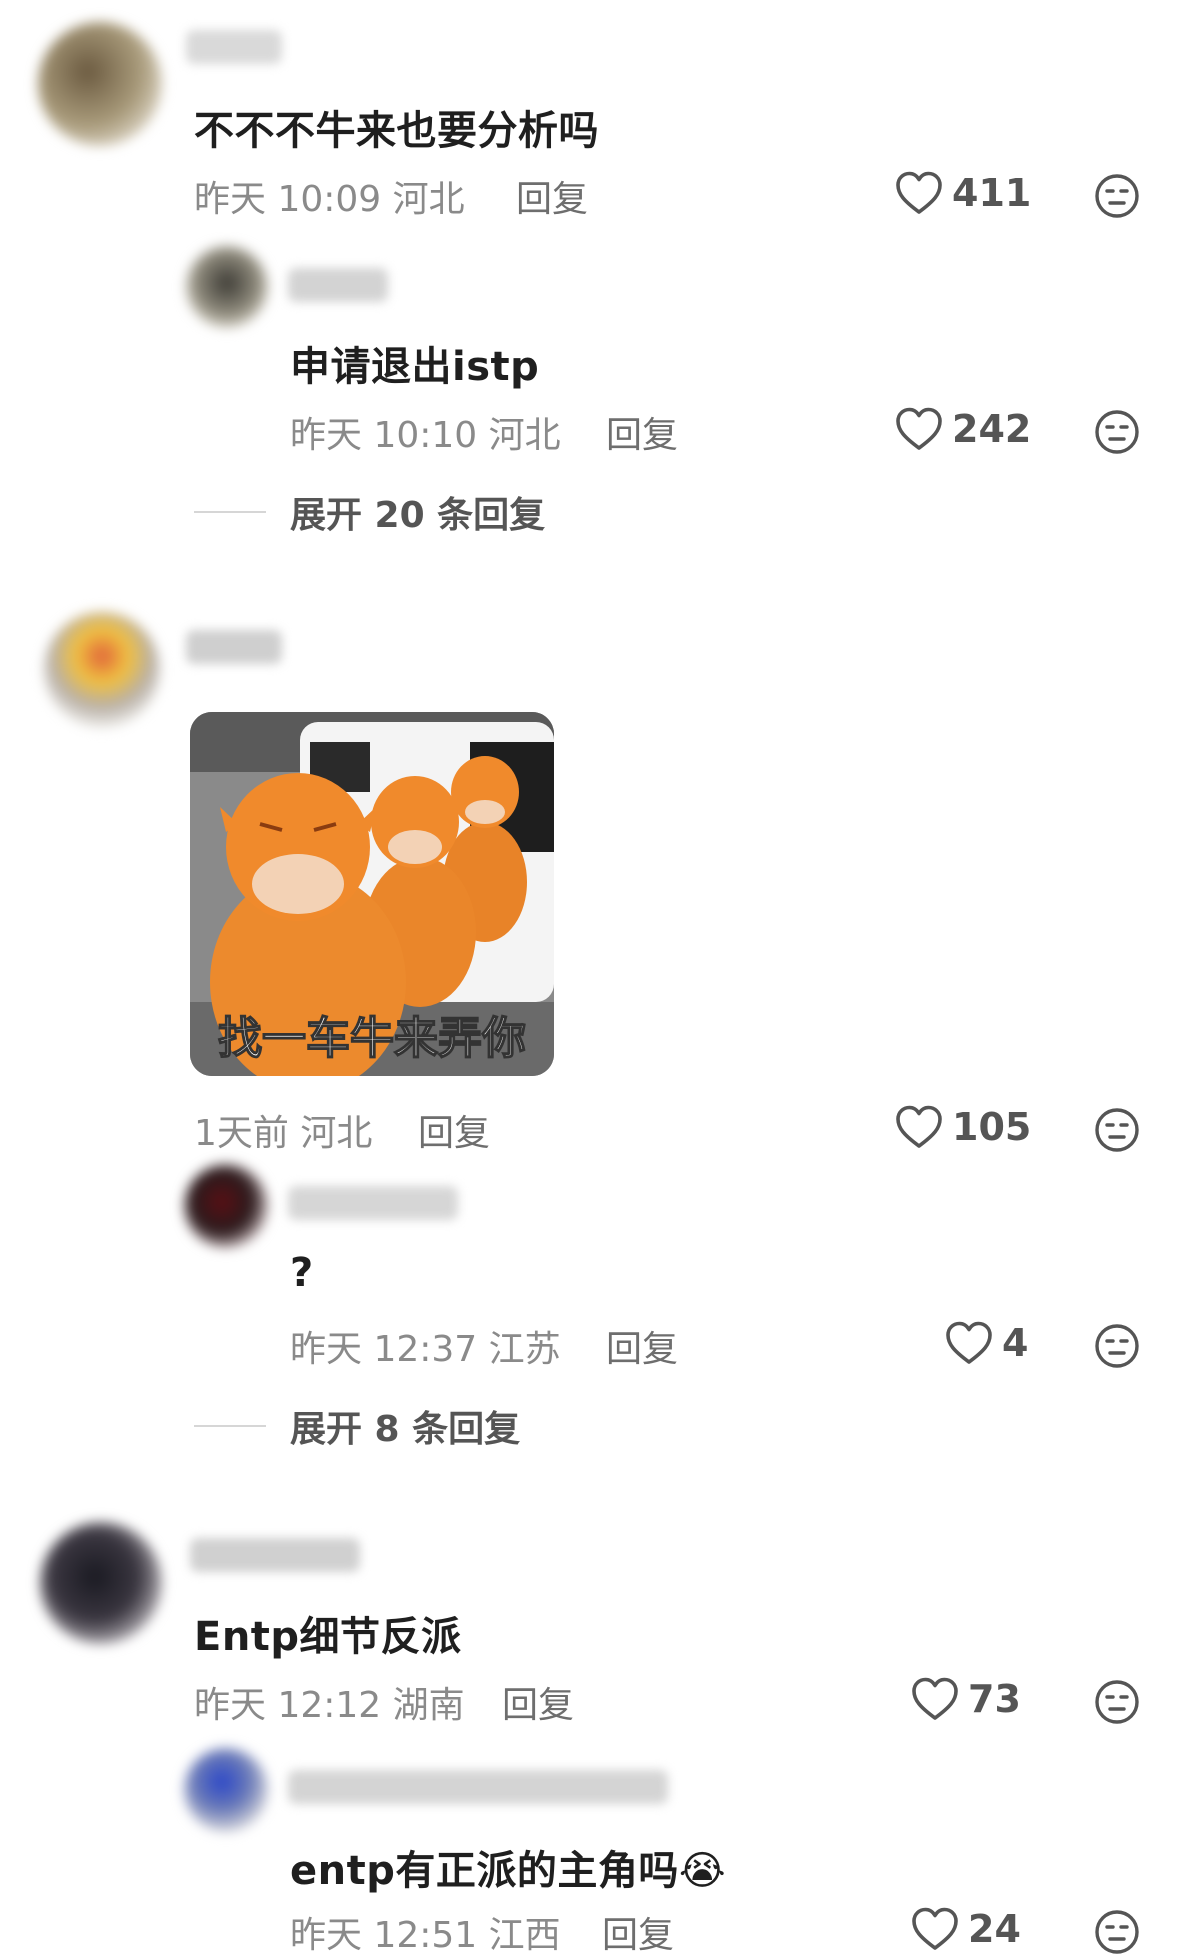 Image resolution: width=1179 pixels, height=1958 pixels. Describe the element at coordinates (384, 435) in the screenshot. I see `reply-time: 昨天 10:10` at that location.